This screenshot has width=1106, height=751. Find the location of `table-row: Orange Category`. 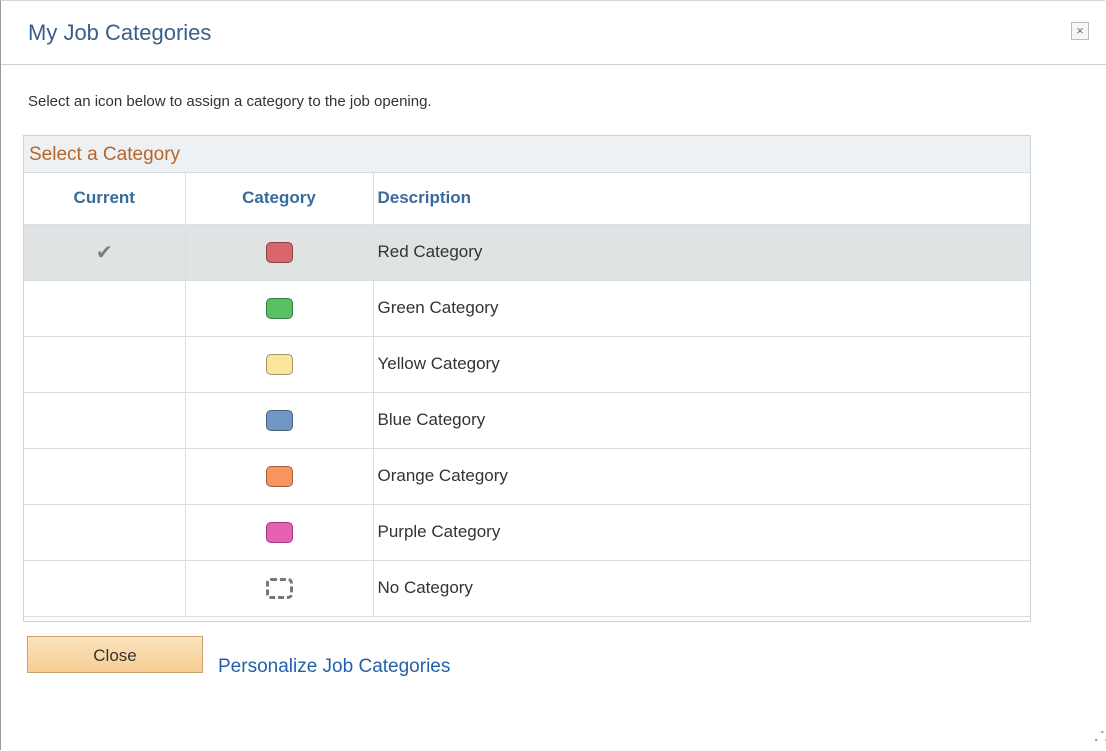

table-row: Orange Category is located at coordinates (527, 476).